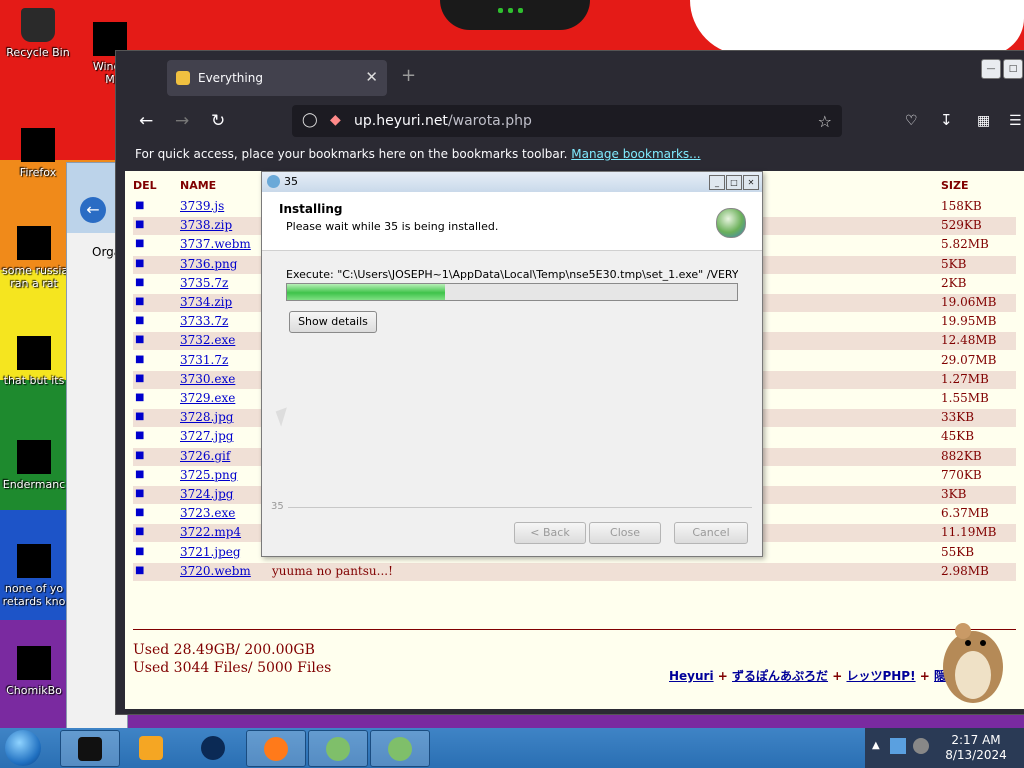 The height and width of the screenshot is (768, 1024). What do you see at coordinates (717, 182) in the screenshot?
I see `dialog-minimize-button: _` at bounding box center [717, 182].